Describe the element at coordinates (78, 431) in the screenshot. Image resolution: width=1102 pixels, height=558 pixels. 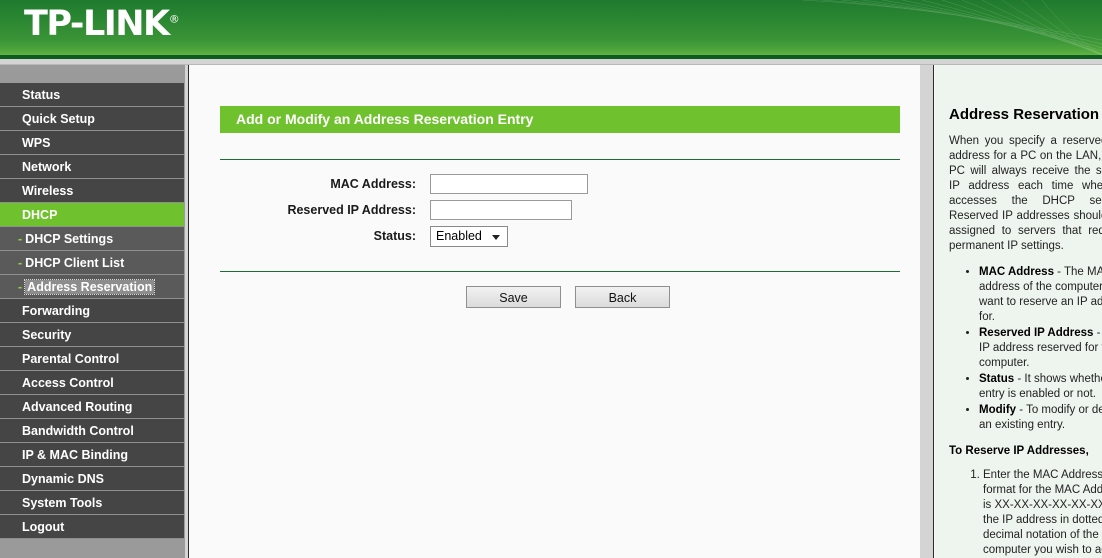
I see `sidebar-item-label: Bandwidth Control` at that location.